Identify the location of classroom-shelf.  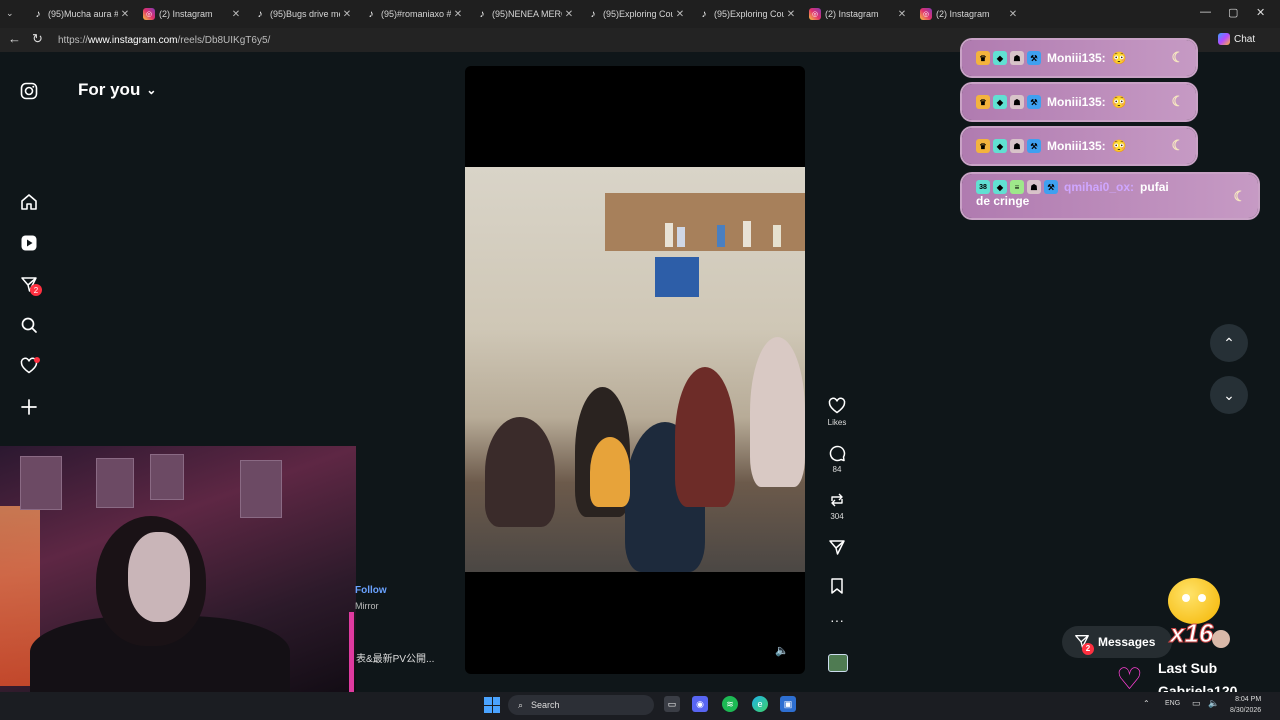
(705, 222).